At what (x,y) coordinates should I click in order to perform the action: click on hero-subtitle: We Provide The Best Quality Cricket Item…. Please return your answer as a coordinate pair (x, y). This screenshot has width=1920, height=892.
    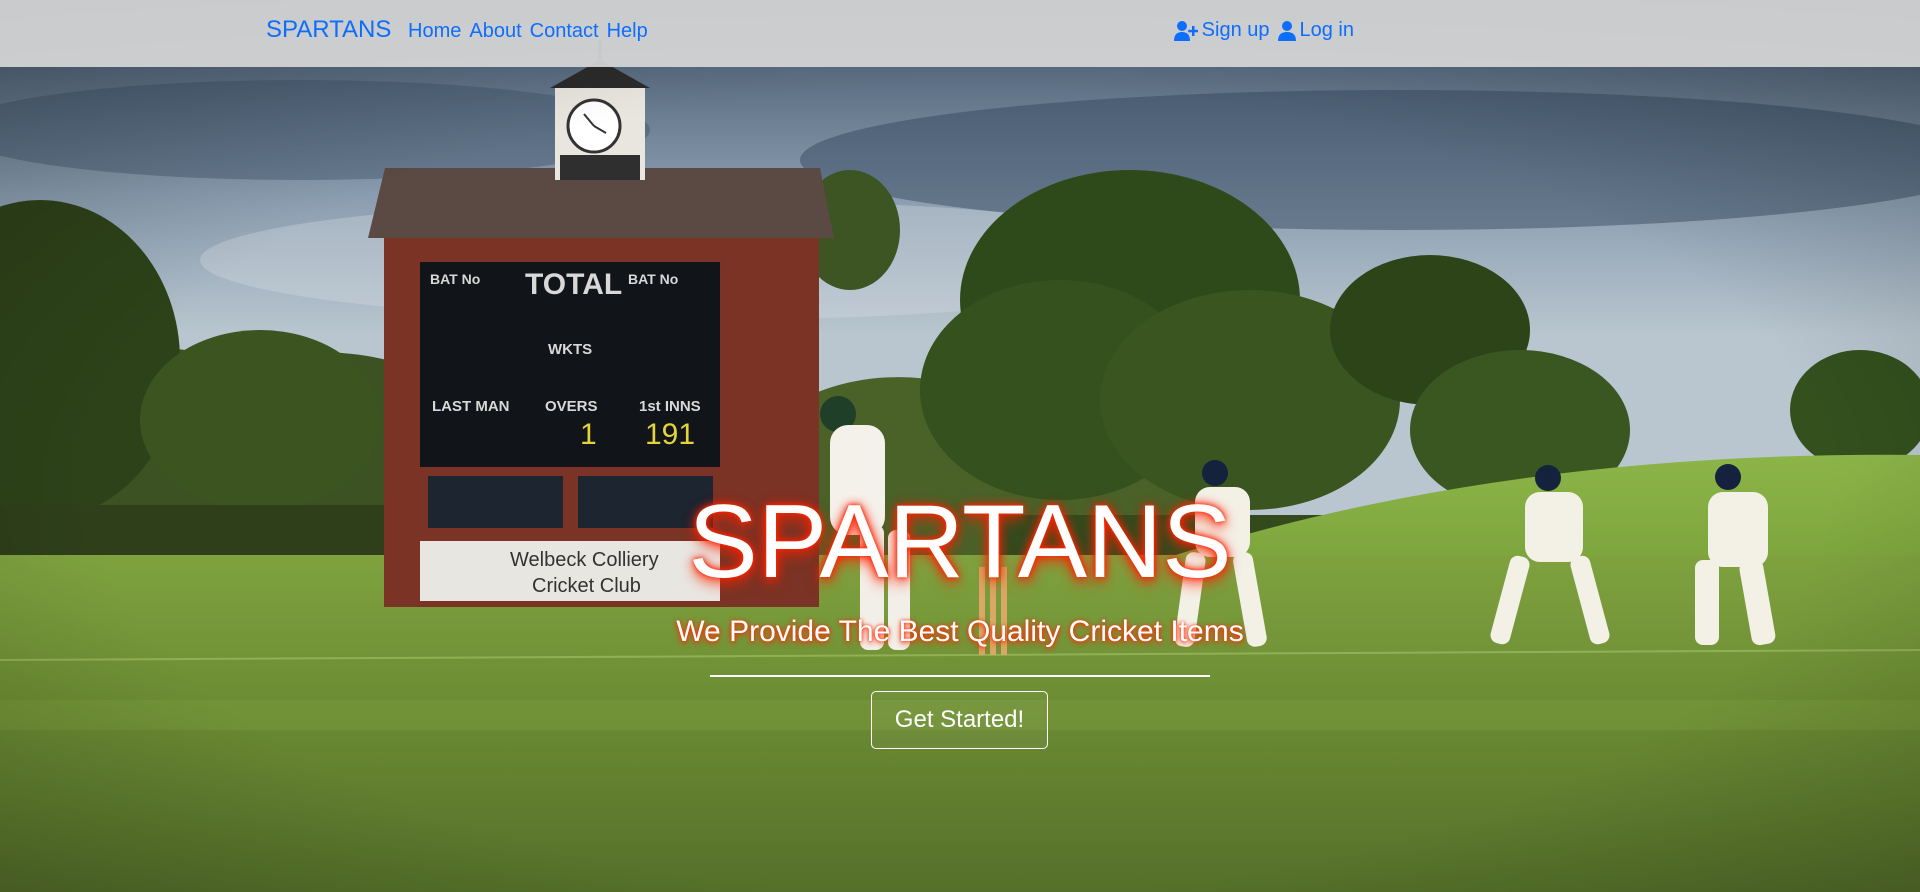
    Looking at the image, I should click on (960, 631).